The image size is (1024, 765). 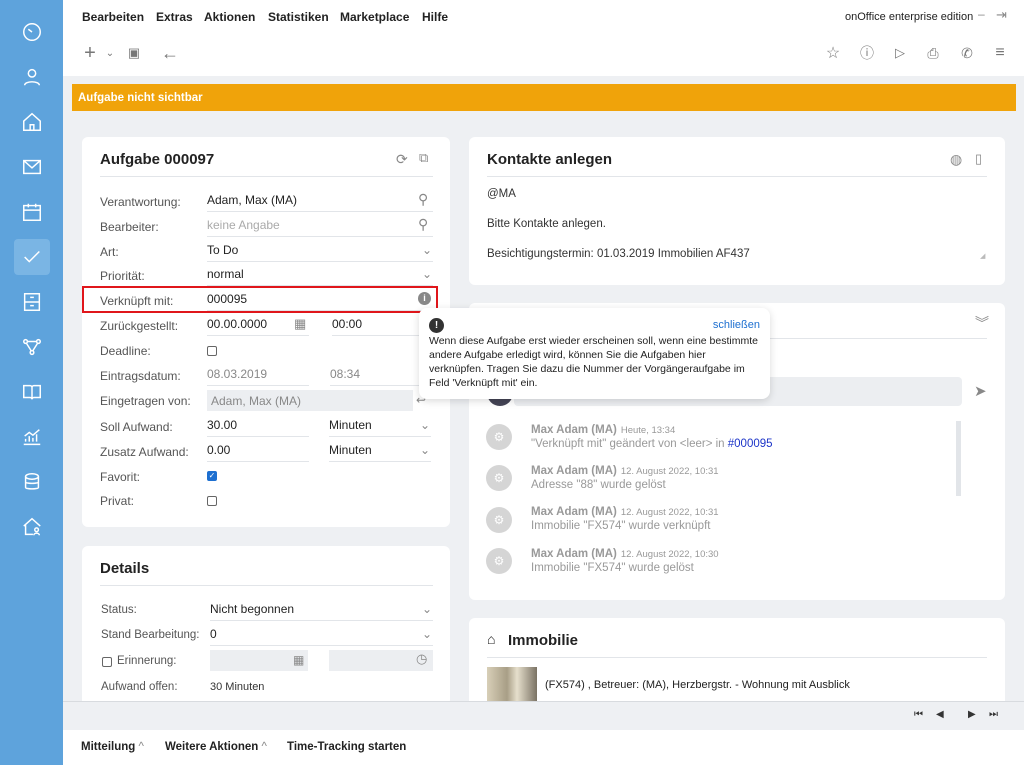 What do you see at coordinates (32, 32) in the screenshot?
I see `sidebar-item-dashboard` at bounding box center [32, 32].